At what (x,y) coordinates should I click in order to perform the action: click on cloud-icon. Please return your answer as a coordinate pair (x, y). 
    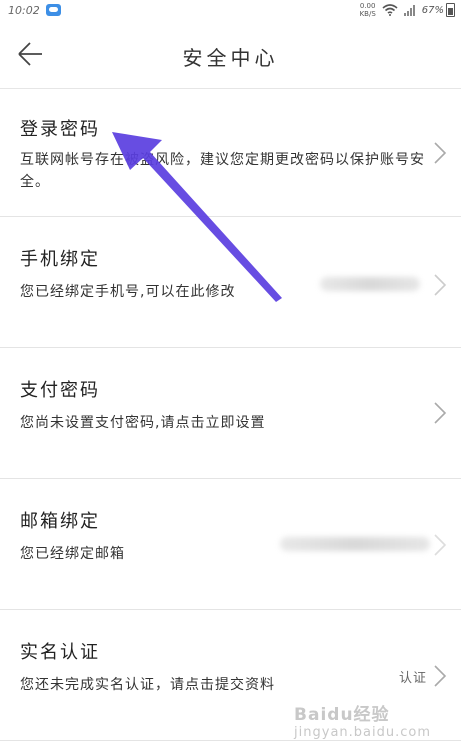
    Looking at the image, I should click on (53, 10).